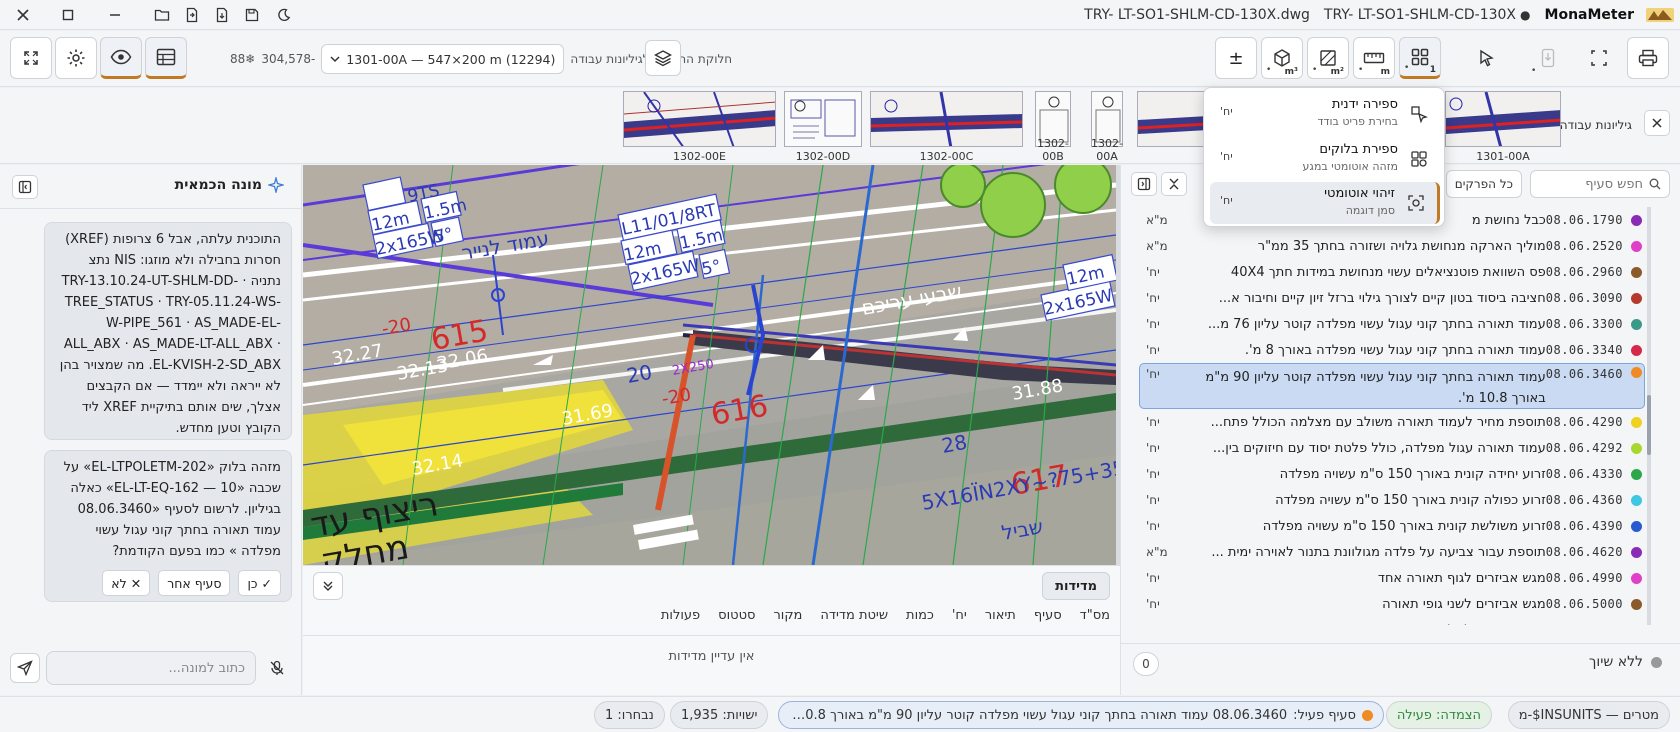 The width and height of the screenshot is (1680, 732). What do you see at coordinates (920, 621) in the screenshot?
I see `column-header: כמות` at bounding box center [920, 621].